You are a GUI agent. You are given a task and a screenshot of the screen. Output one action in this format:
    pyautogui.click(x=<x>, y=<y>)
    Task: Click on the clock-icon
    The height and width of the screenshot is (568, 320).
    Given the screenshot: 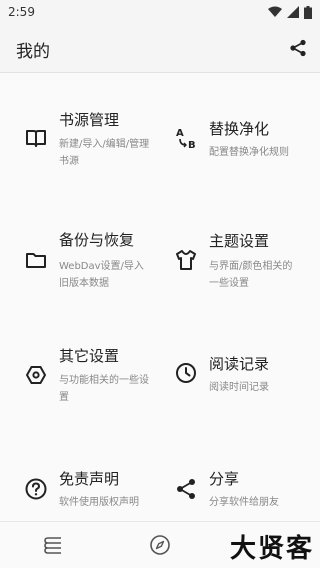 What is the action you would take?
    pyautogui.click(x=186, y=373)
    